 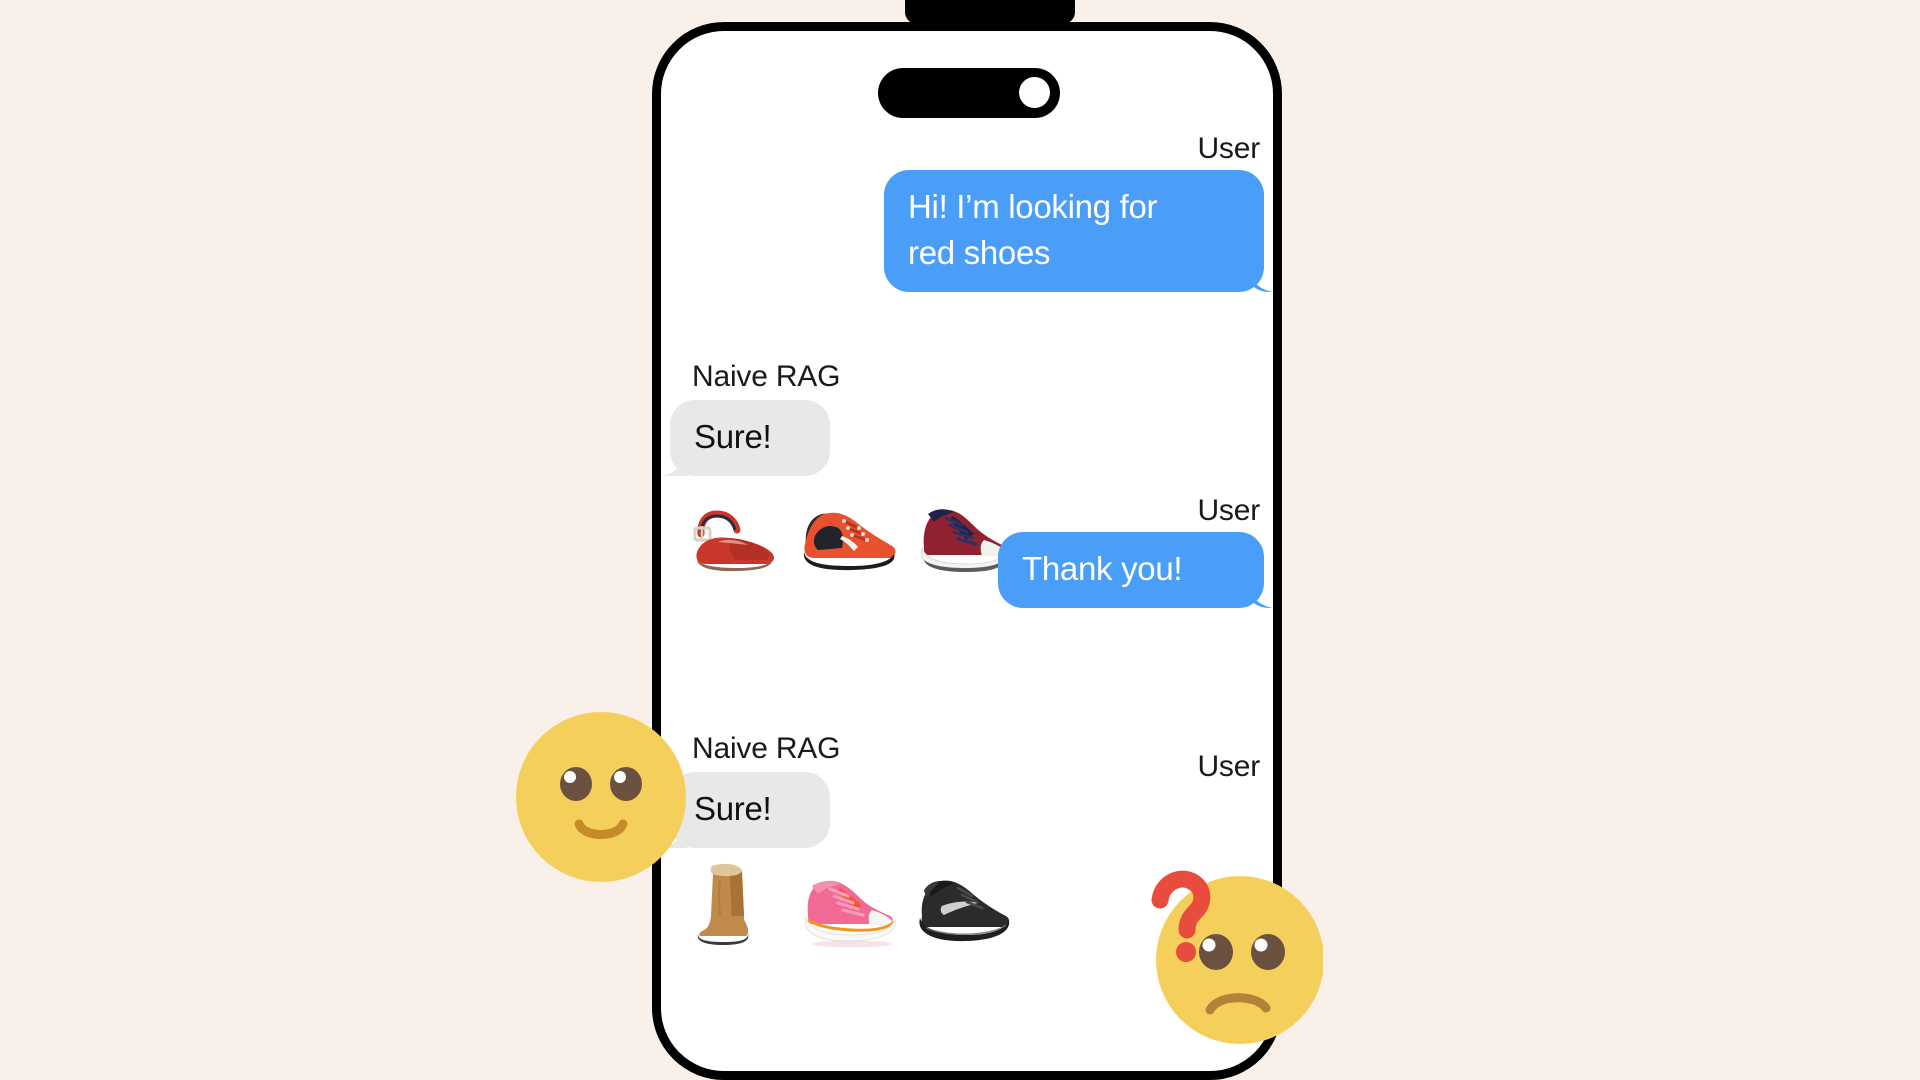 I want to click on message-bubble-bot-2: Sure!, so click(x=750, y=810).